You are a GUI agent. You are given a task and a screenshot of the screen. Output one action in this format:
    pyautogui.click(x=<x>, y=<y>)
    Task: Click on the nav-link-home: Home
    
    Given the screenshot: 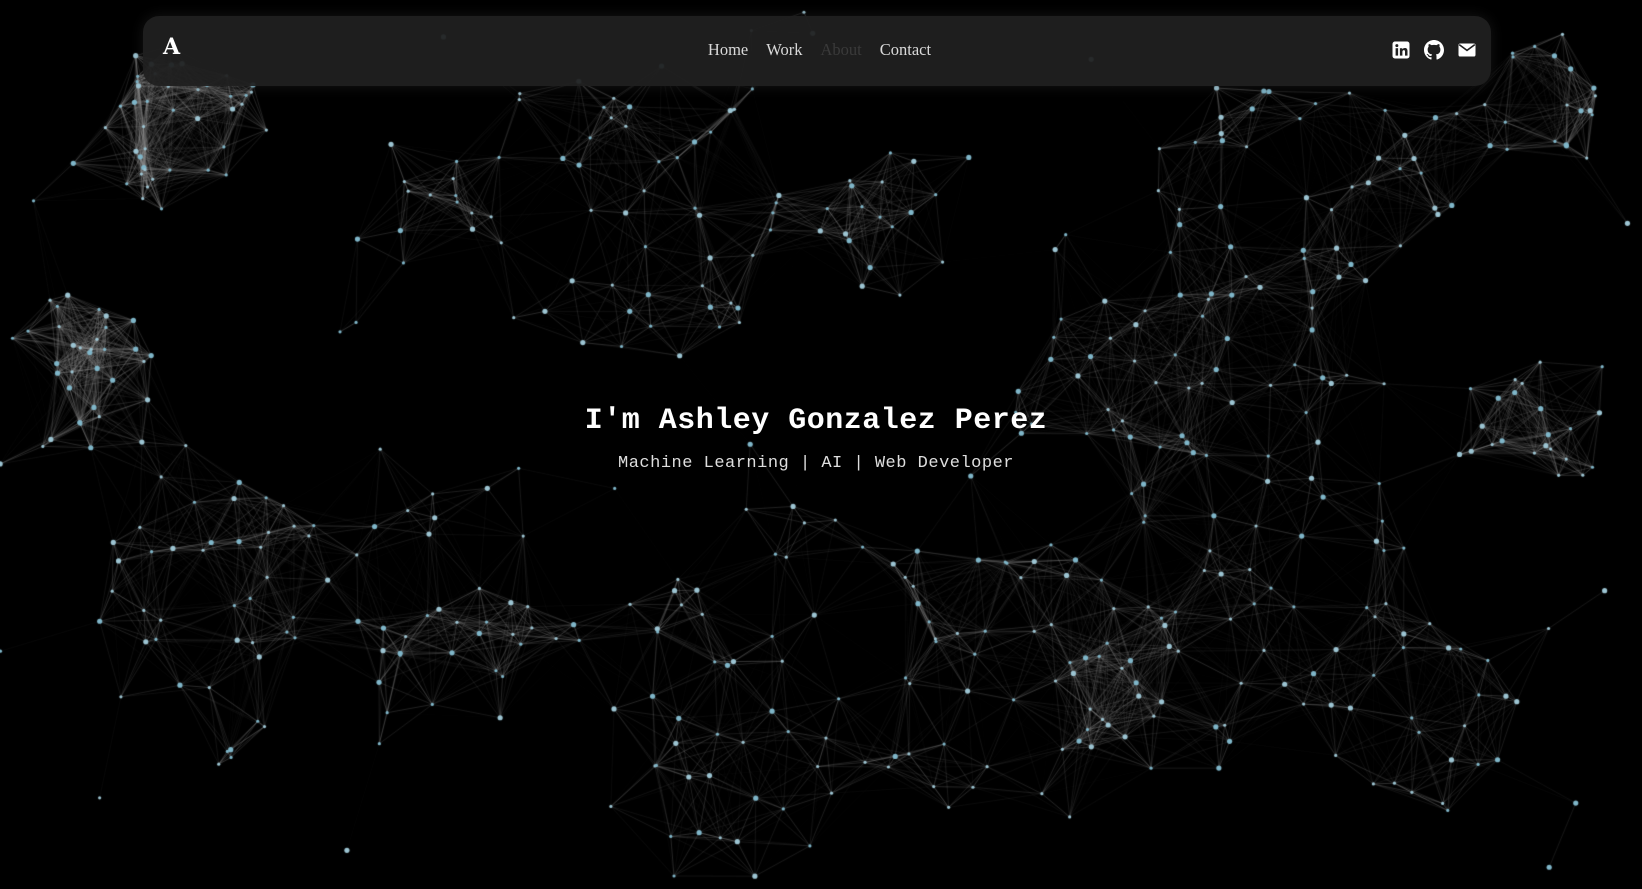 What is the action you would take?
    pyautogui.click(x=728, y=50)
    